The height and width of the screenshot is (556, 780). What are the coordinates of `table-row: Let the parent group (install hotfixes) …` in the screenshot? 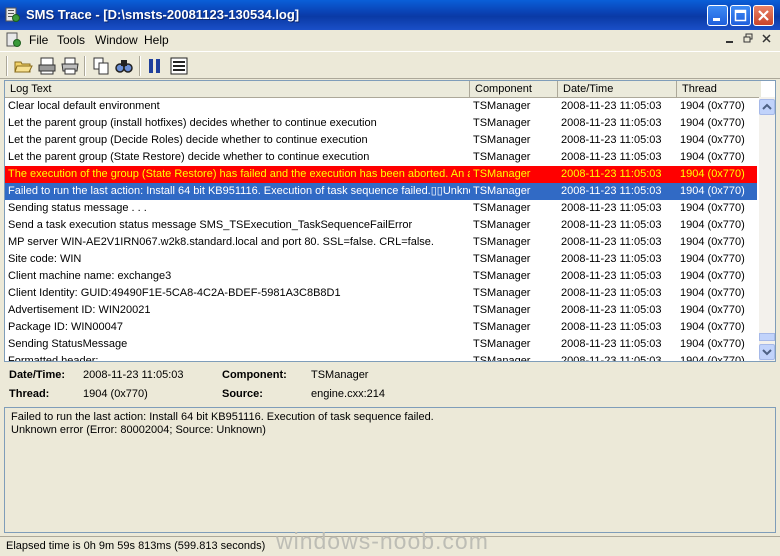 It's located at (381, 123).